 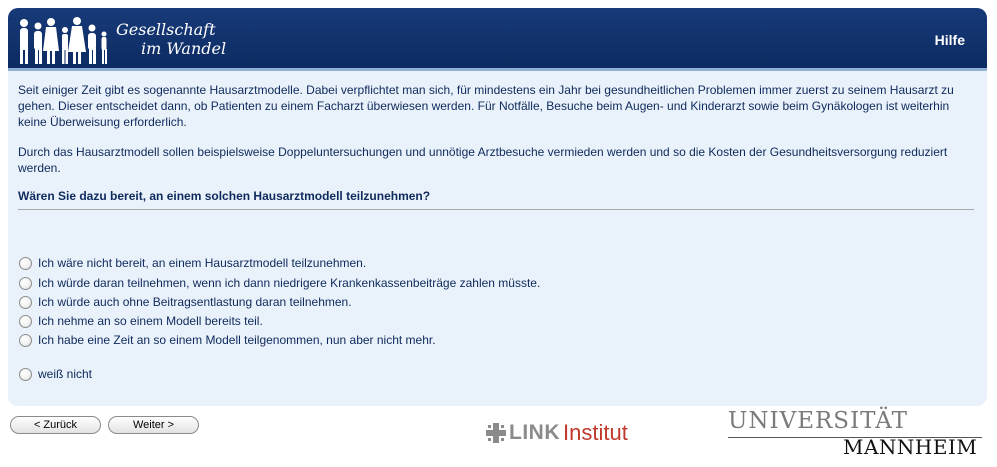 What do you see at coordinates (595, 432) in the screenshot?
I see `link-logo-institut: Institut` at bounding box center [595, 432].